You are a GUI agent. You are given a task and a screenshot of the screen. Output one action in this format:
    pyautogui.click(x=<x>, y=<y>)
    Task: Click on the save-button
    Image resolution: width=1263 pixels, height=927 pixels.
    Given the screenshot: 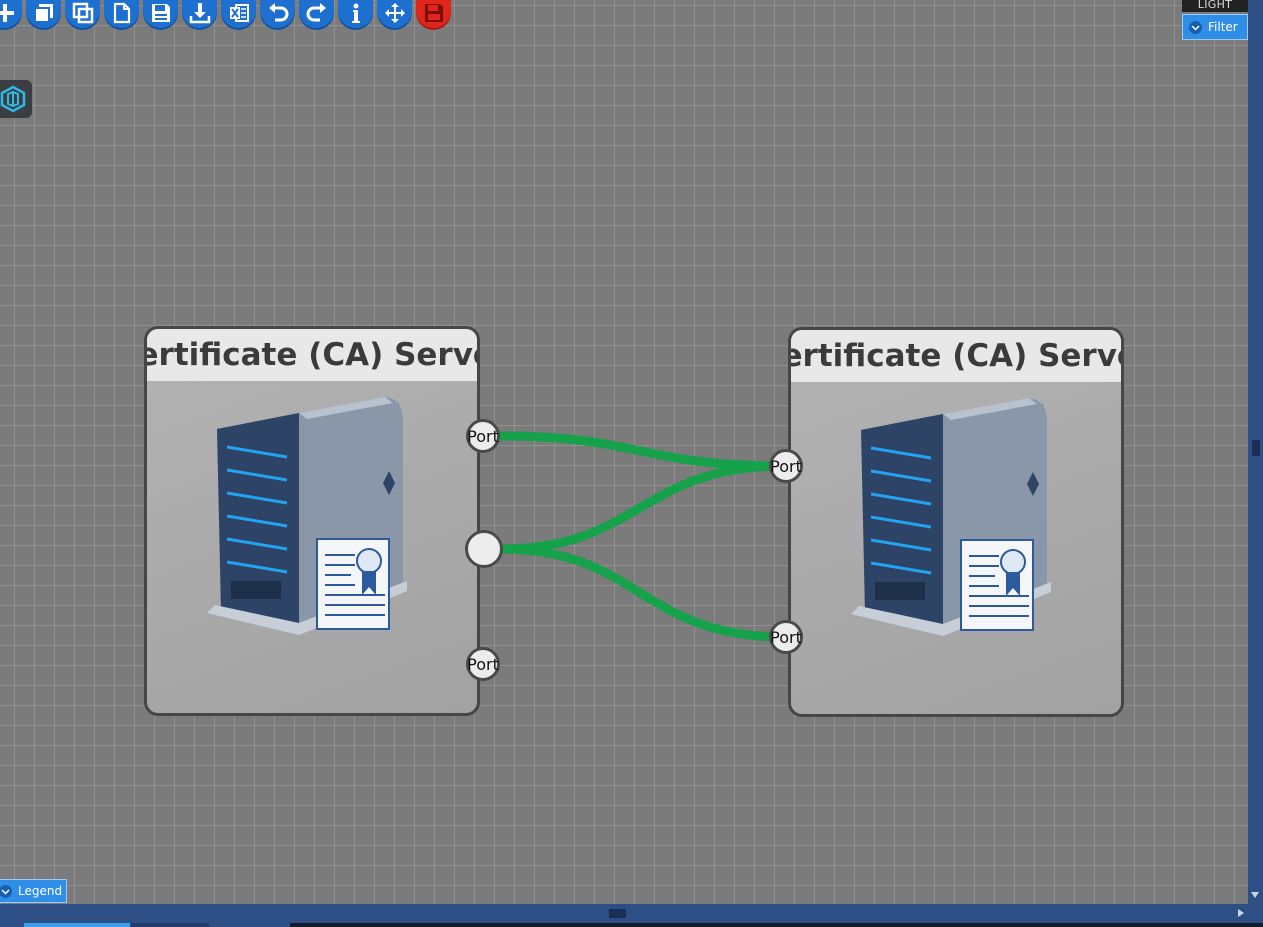 What is the action you would take?
    pyautogui.click(x=160, y=15)
    